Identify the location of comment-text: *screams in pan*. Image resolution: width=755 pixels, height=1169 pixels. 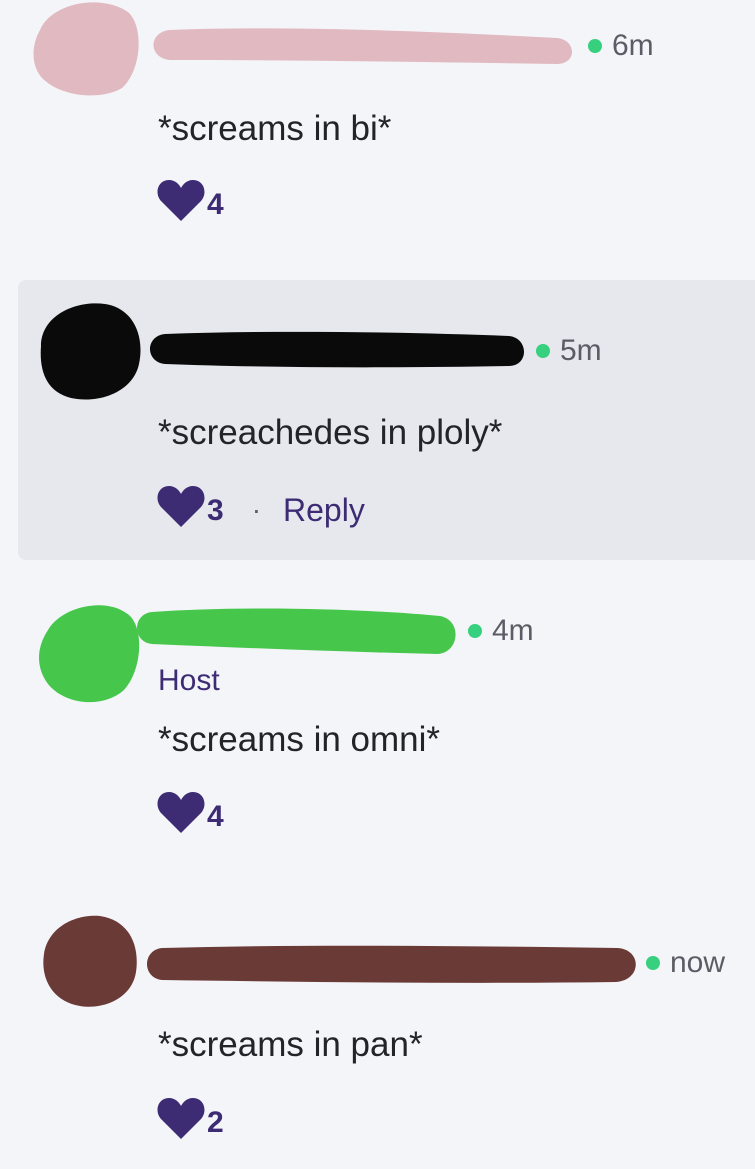
(290, 1044).